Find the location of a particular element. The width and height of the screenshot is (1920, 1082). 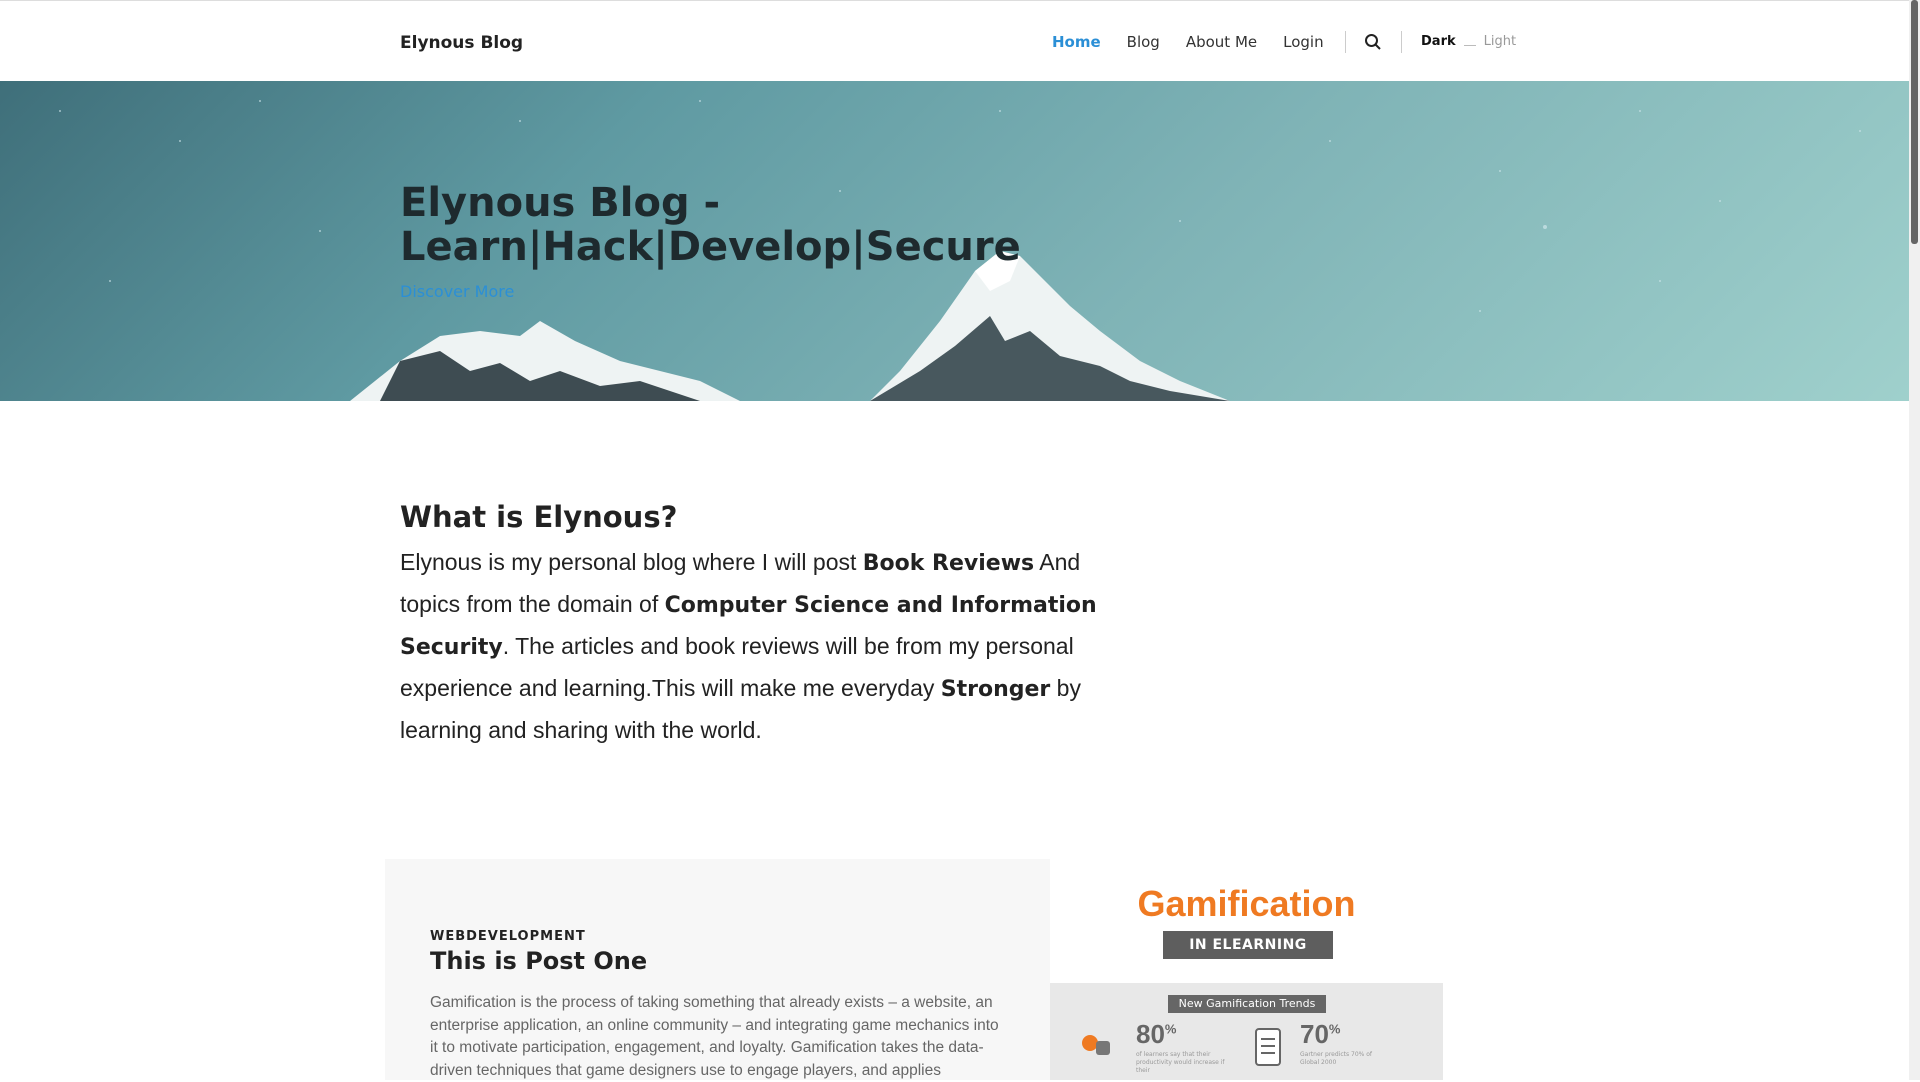

post-title: This is Post One is located at coordinates (538, 961).